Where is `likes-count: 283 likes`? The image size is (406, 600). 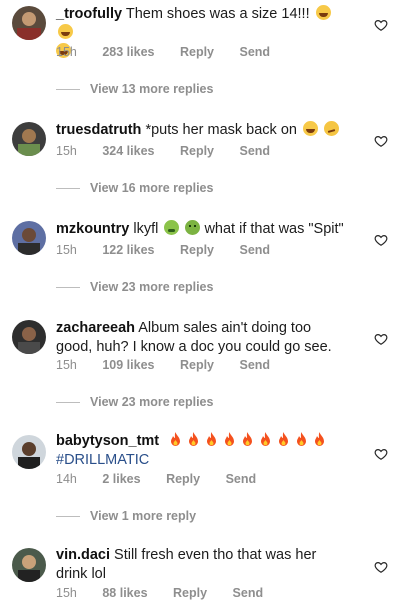
likes-count: 283 likes is located at coordinates (128, 52).